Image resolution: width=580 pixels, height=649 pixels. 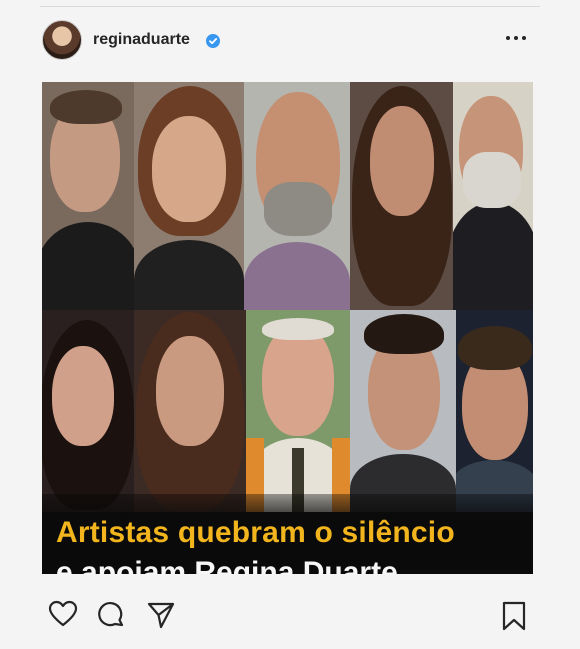 What do you see at coordinates (516, 38) in the screenshot?
I see `more-options-icon` at bounding box center [516, 38].